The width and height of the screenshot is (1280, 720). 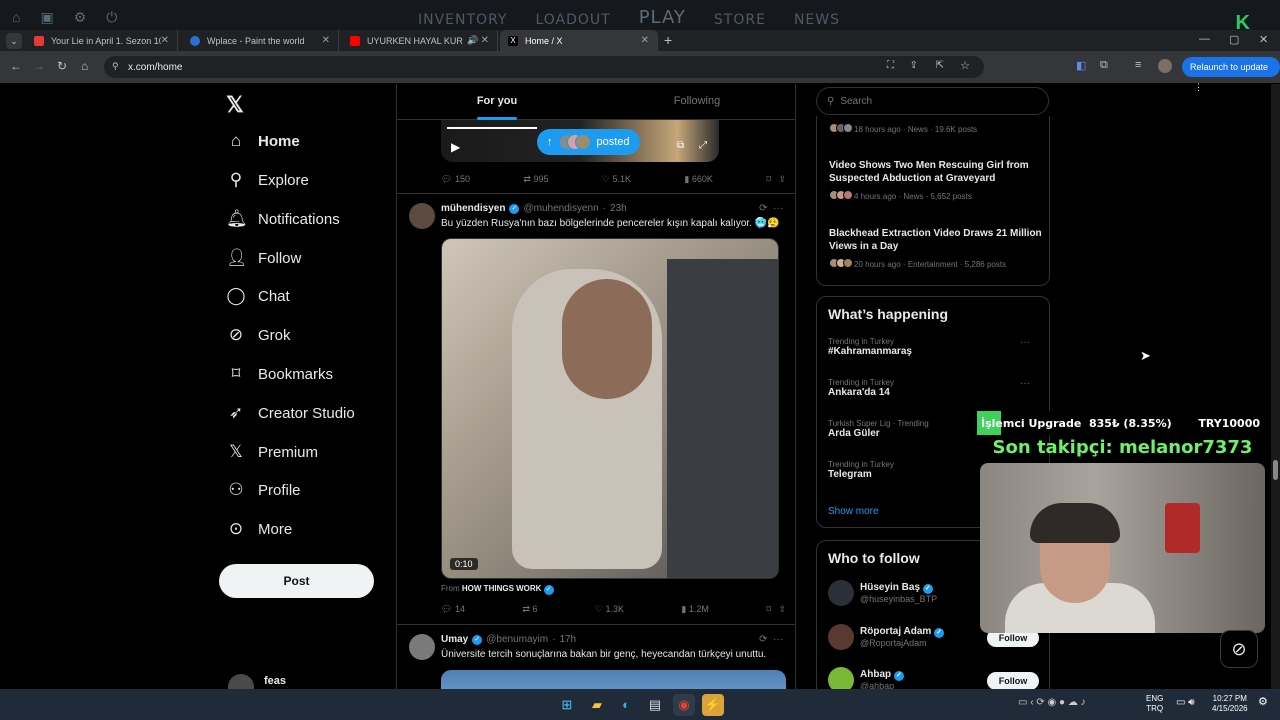 What do you see at coordinates (1104, 65) in the screenshot?
I see `puzzle-icon: ⧉` at bounding box center [1104, 65].